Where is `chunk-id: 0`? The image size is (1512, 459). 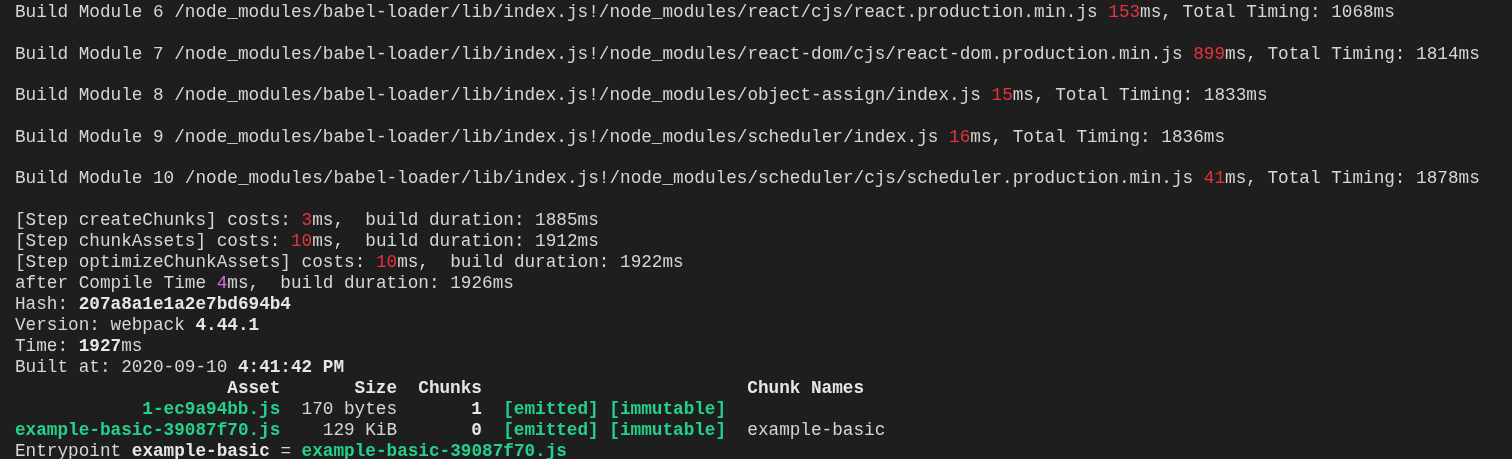 chunk-id: 0 is located at coordinates (476, 430).